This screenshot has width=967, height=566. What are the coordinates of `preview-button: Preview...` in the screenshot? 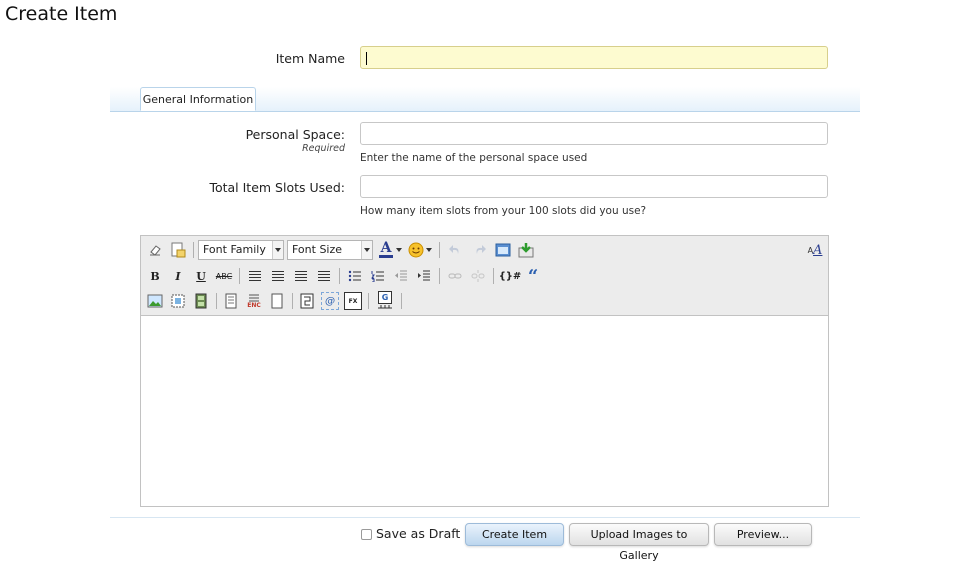 It's located at (763, 534).